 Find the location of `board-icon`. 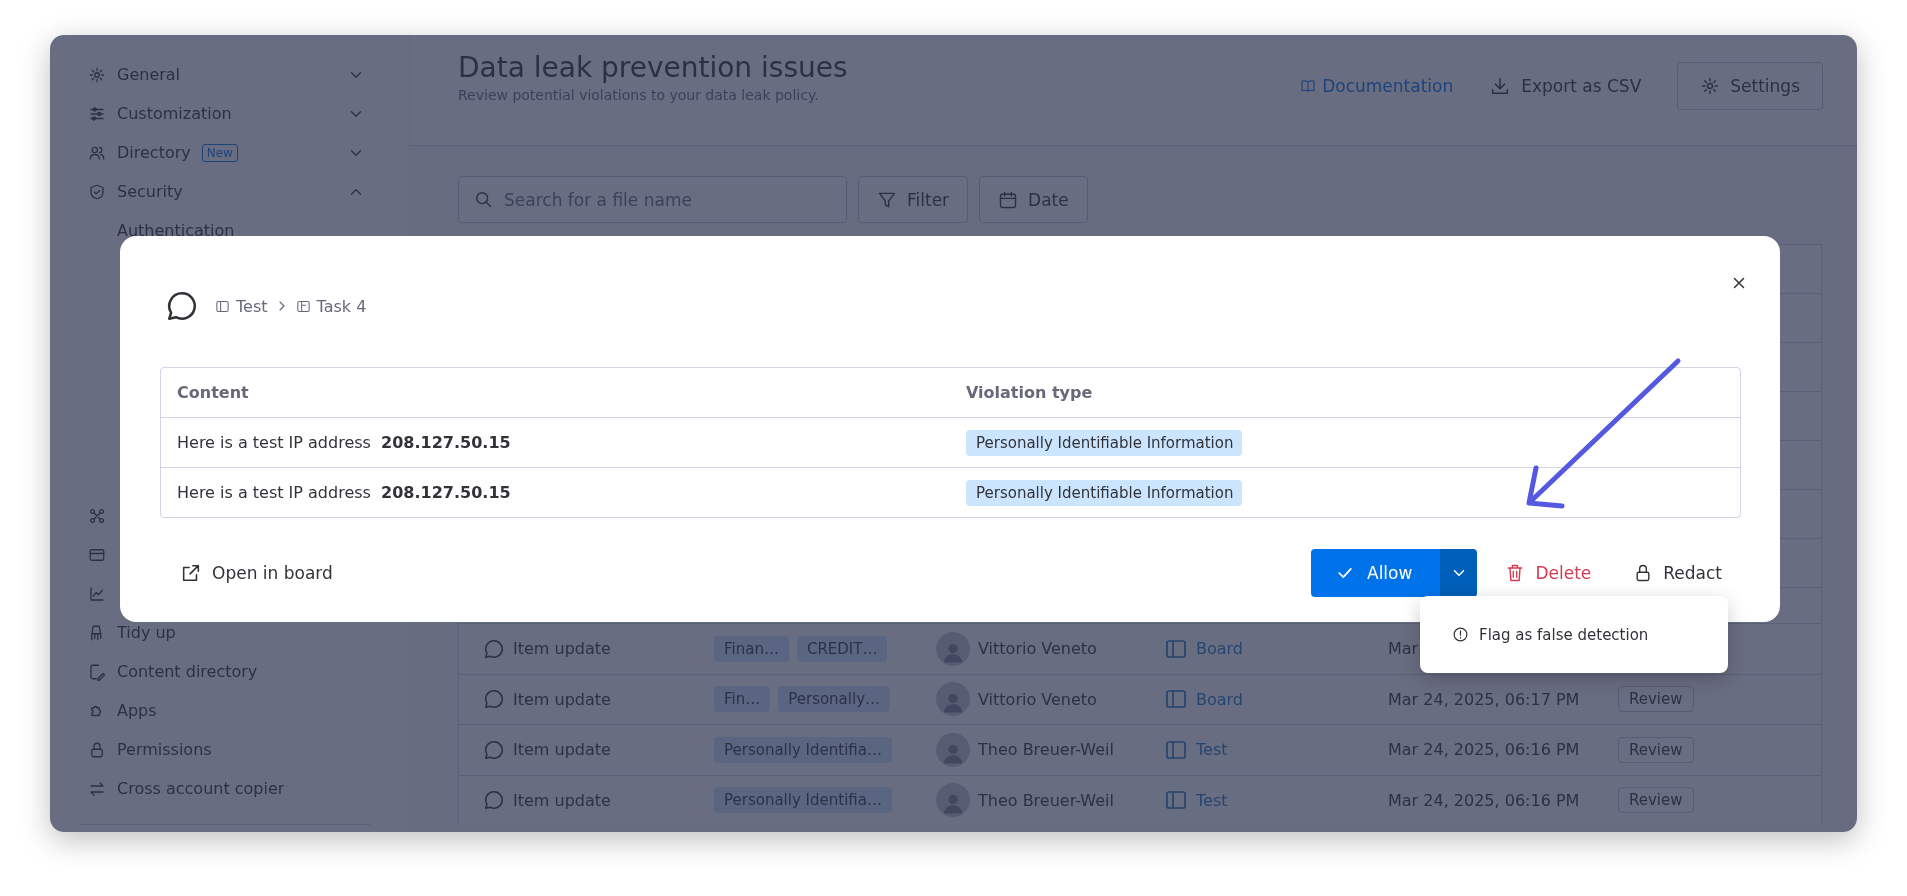

board-icon is located at coordinates (222, 306).